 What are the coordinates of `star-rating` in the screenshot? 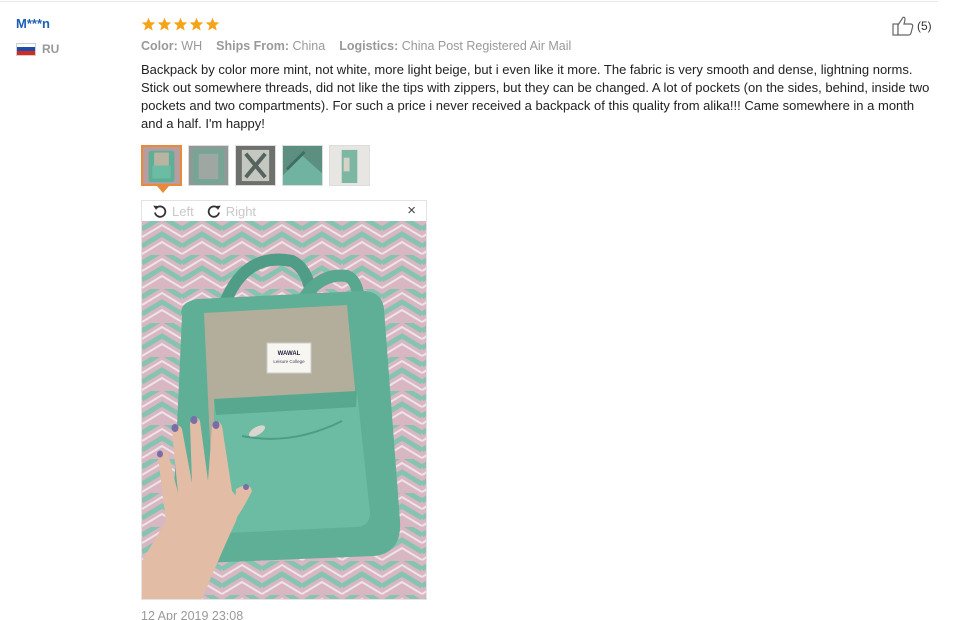 It's located at (539, 24).